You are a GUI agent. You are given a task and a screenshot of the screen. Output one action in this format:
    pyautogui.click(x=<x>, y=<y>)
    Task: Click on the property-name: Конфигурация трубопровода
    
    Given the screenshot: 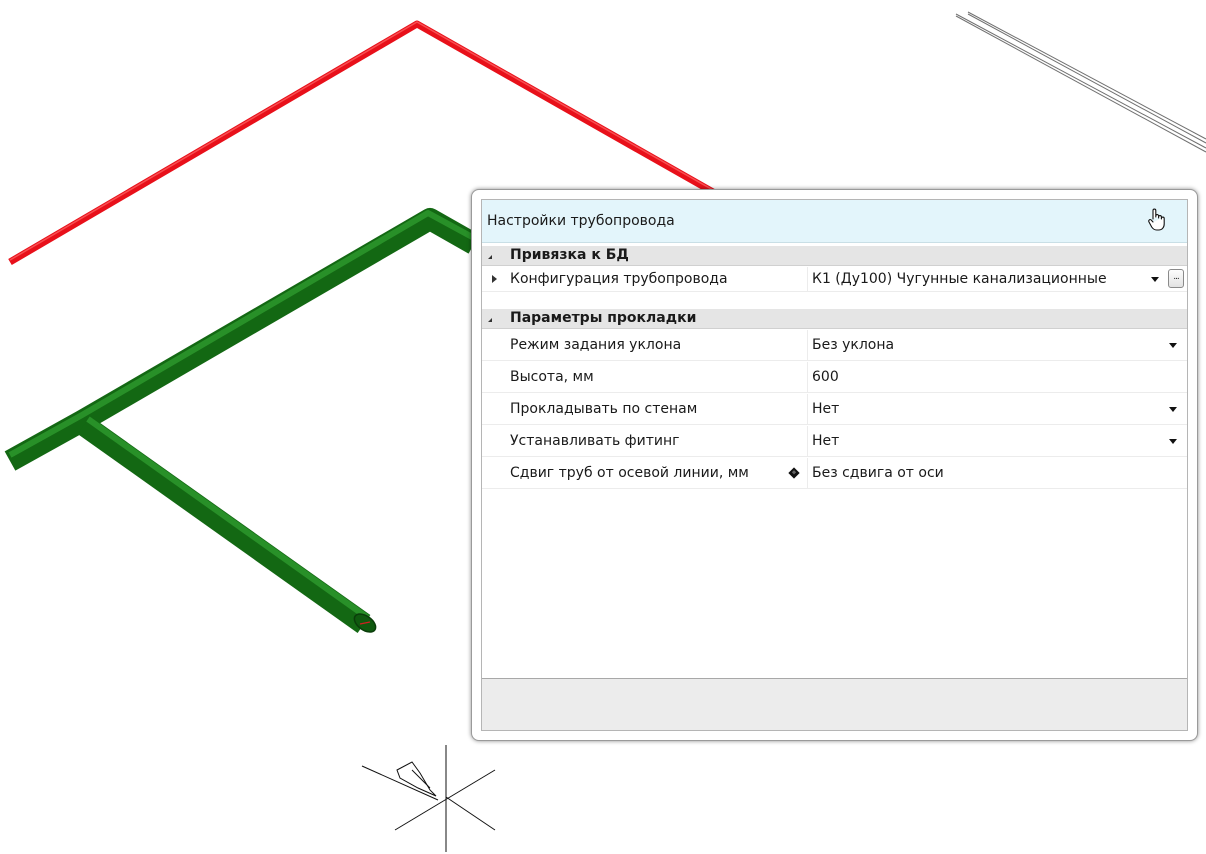 What is the action you would take?
    pyautogui.click(x=619, y=279)
    